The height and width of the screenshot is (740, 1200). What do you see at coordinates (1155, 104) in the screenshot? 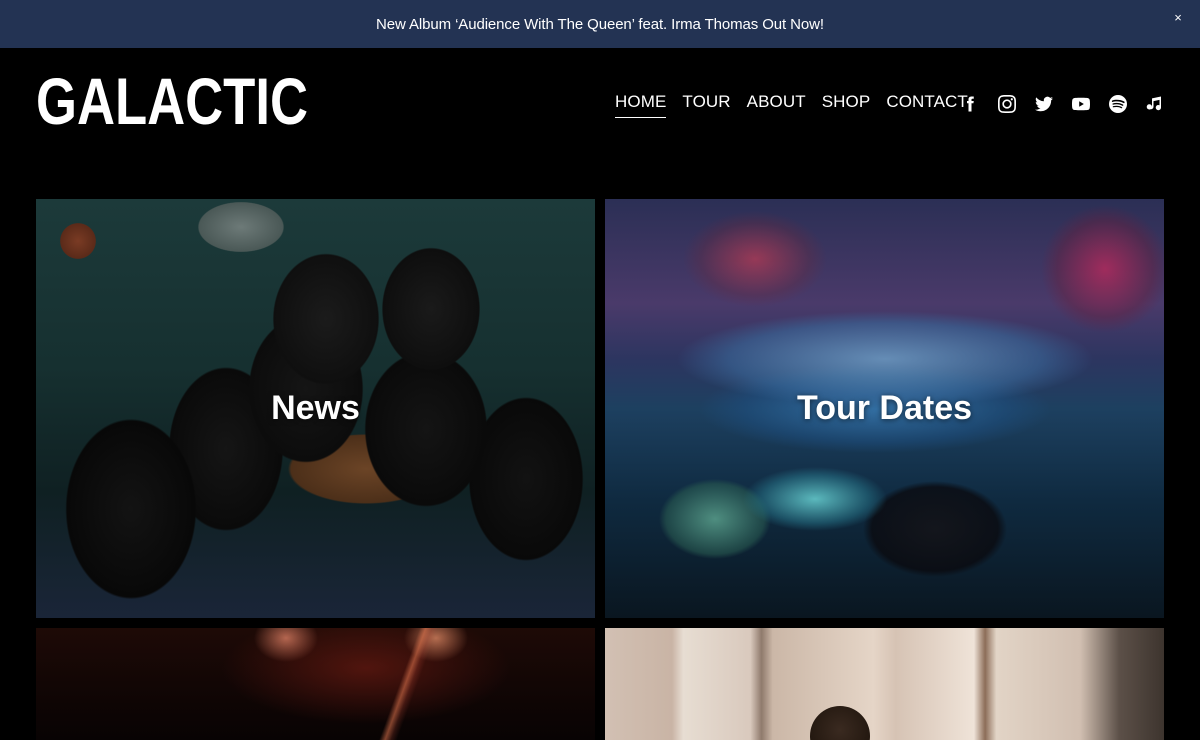
I see `music-note-icon` at bounding box center [1155, 104].